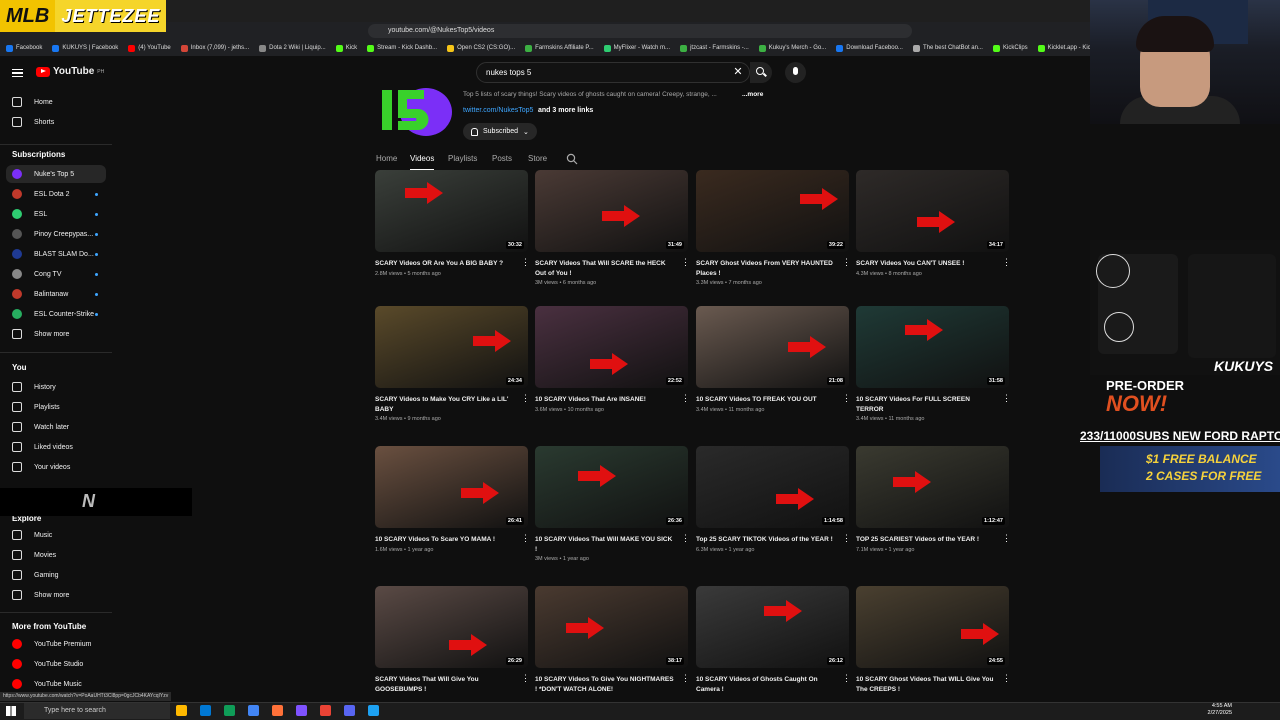 This screenshot has width=1280, height=720. What do you see at coordinates (772, 487) in the screenshot?
I see `video-thumbnail: 1:14:58` at bounding box center [772, 487].